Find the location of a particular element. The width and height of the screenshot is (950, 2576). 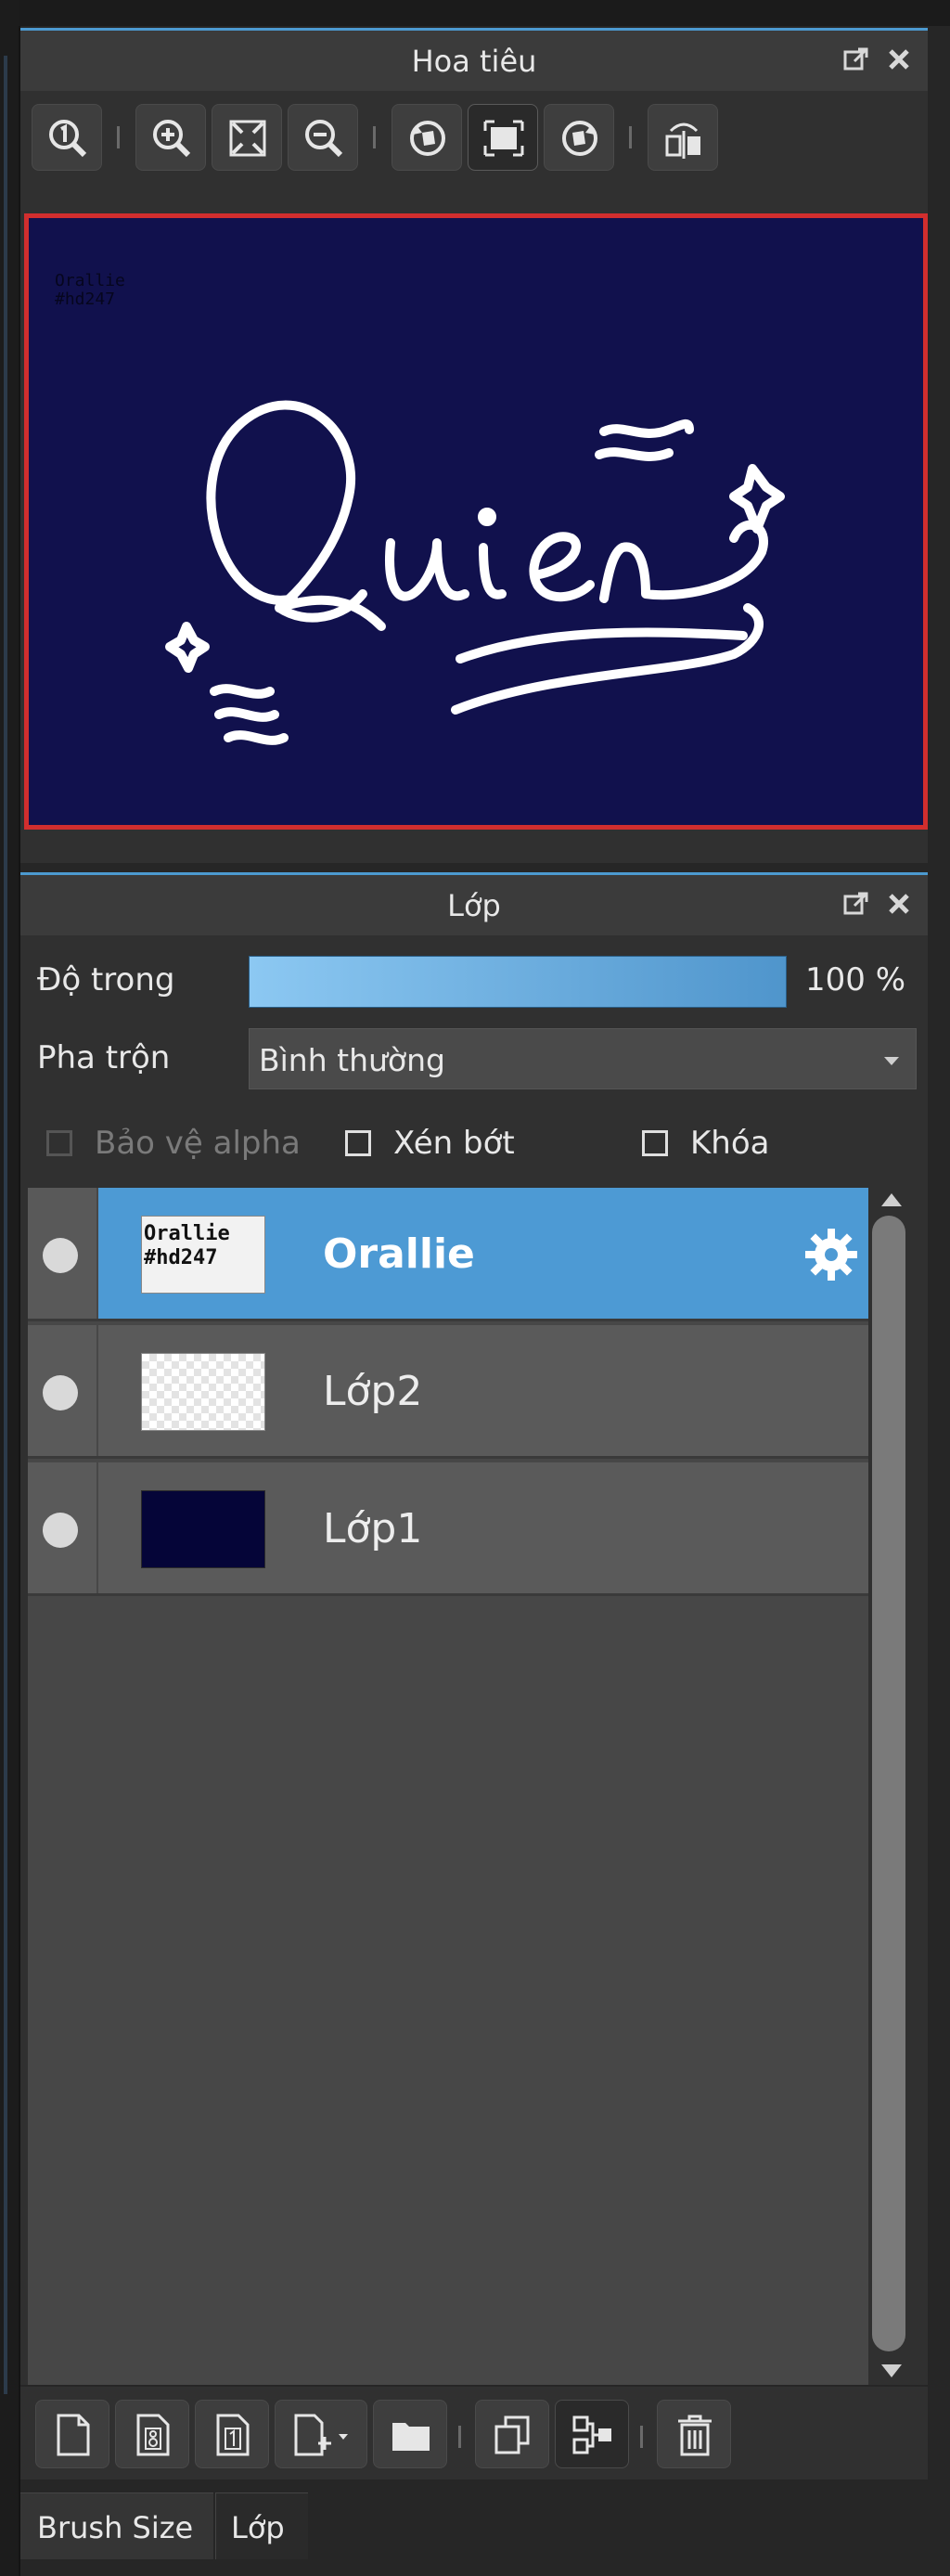

scroll-down-icon is located at coordinates (891, 2370).